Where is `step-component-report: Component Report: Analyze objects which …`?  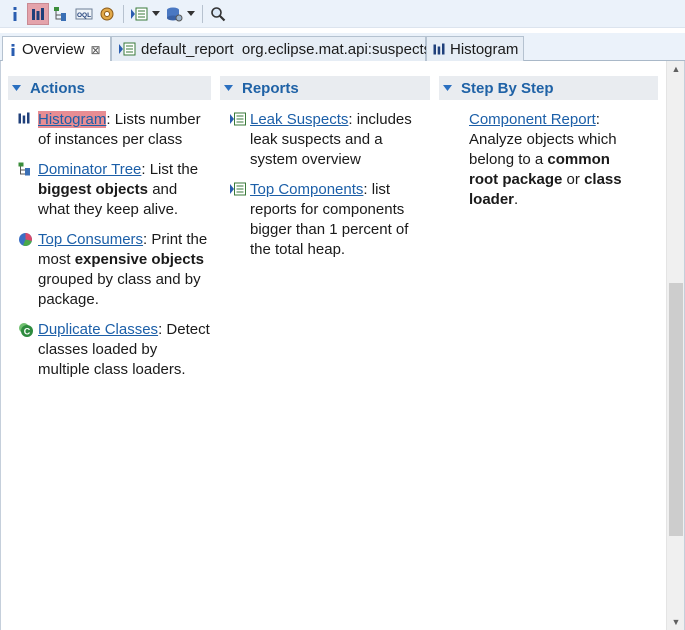 step-component-report: Component Report: Analyze objects which … is located at coordinates (548, 160).